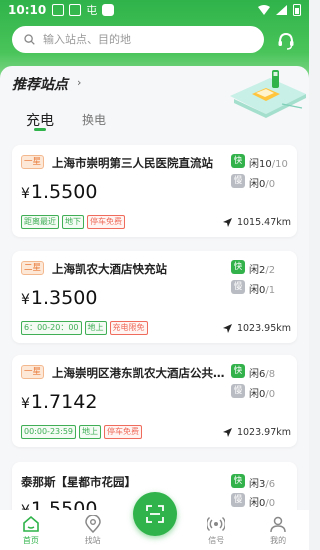 The height and width of the screenshot is (550, 320). What do you see at coordinates (263, 432) in the screenshot?
I see `distance-value: 1023.97km` at bounding box center [263, 432].